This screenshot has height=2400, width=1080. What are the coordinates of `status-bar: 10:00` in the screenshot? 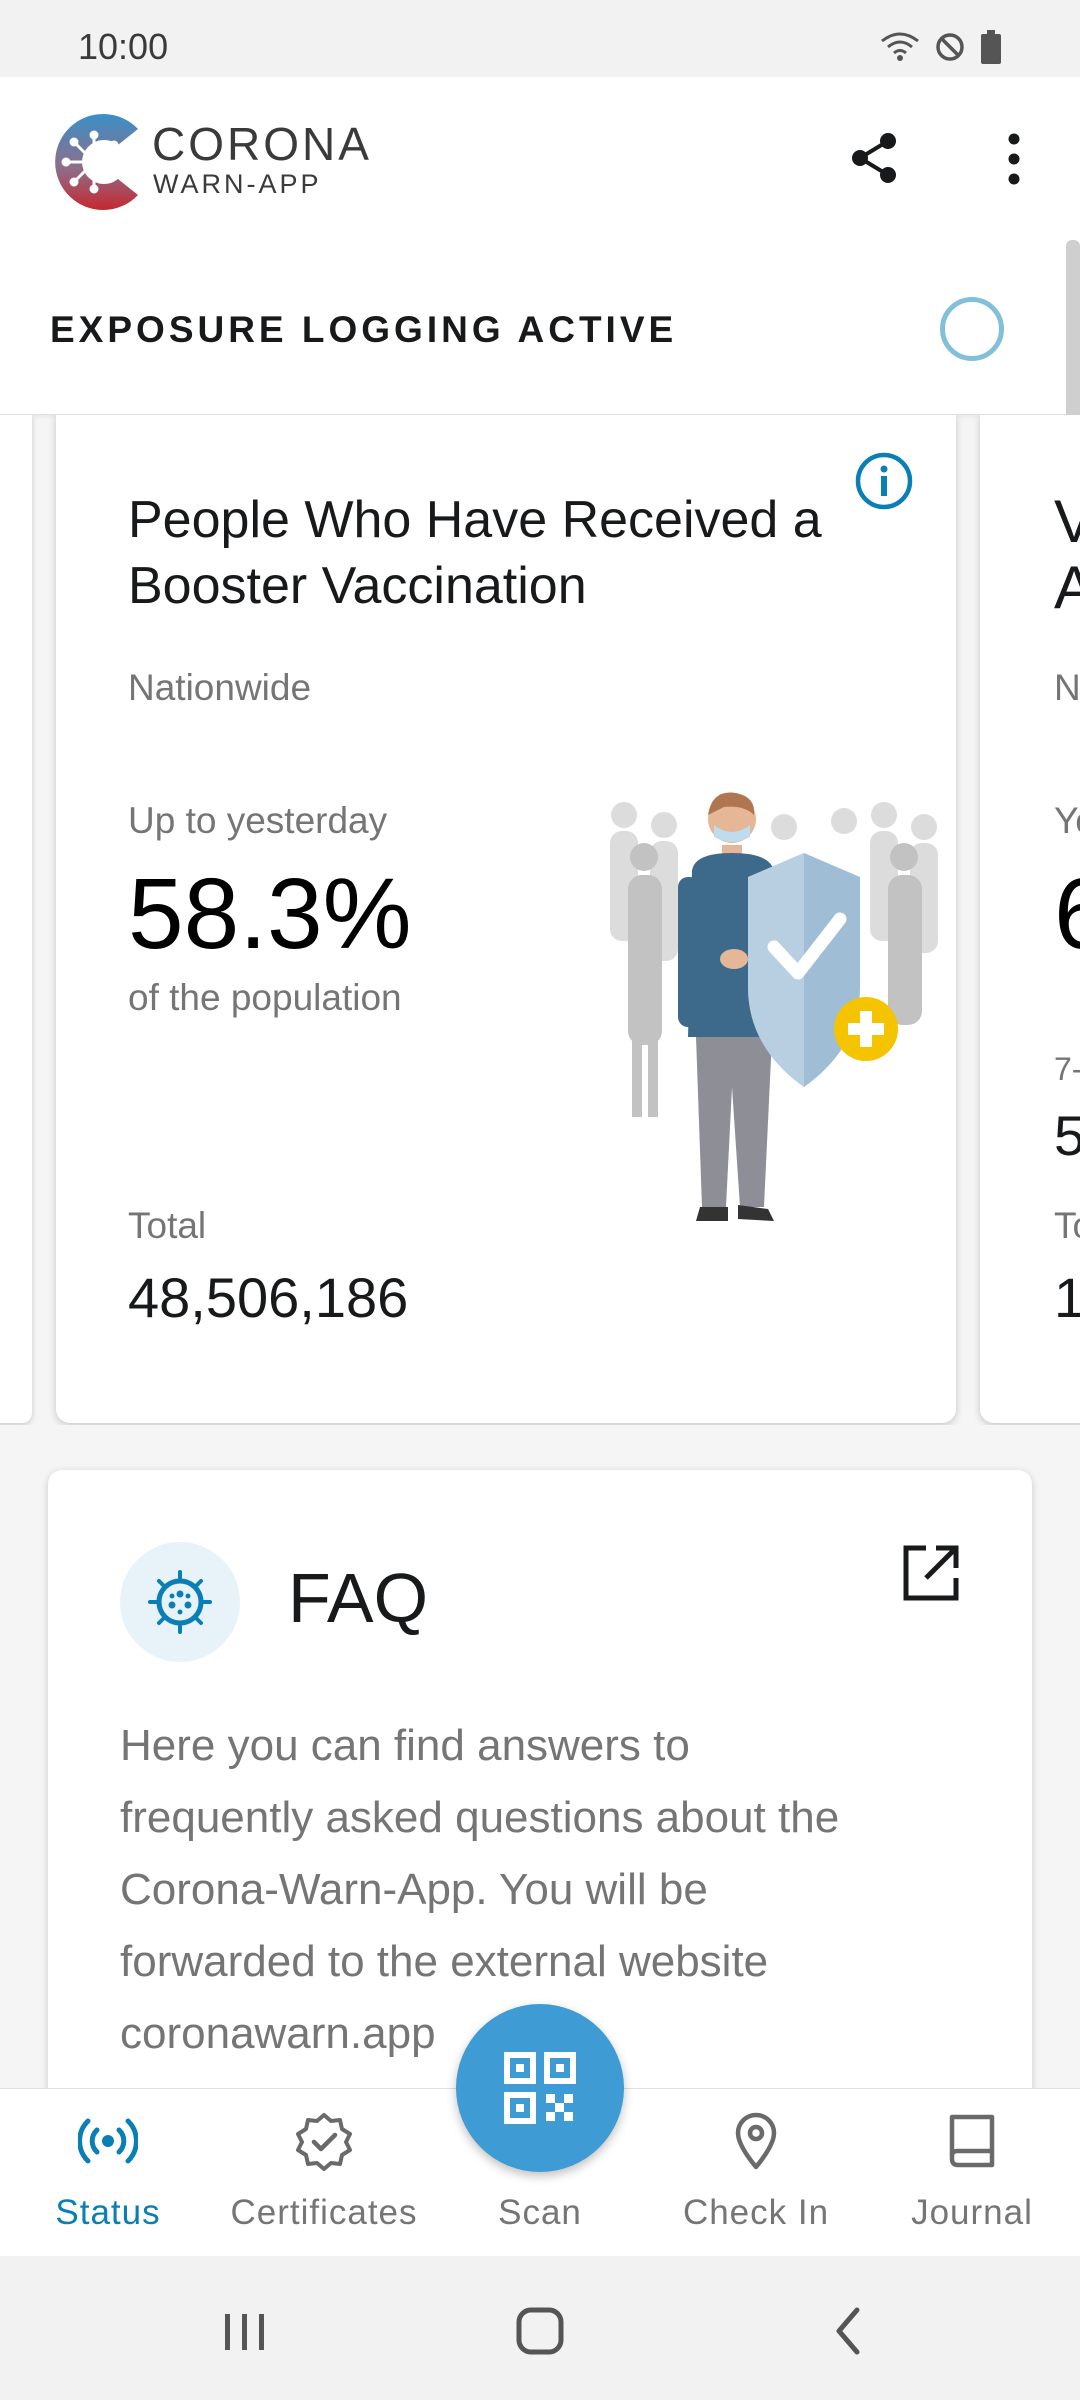 It's located at (540, 38).